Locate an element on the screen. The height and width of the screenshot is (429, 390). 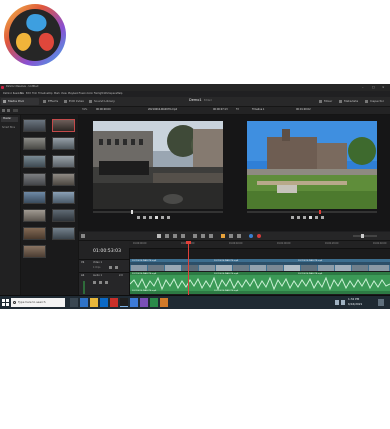
menu-workspace: Workspace is located at coordinates (110, 93).